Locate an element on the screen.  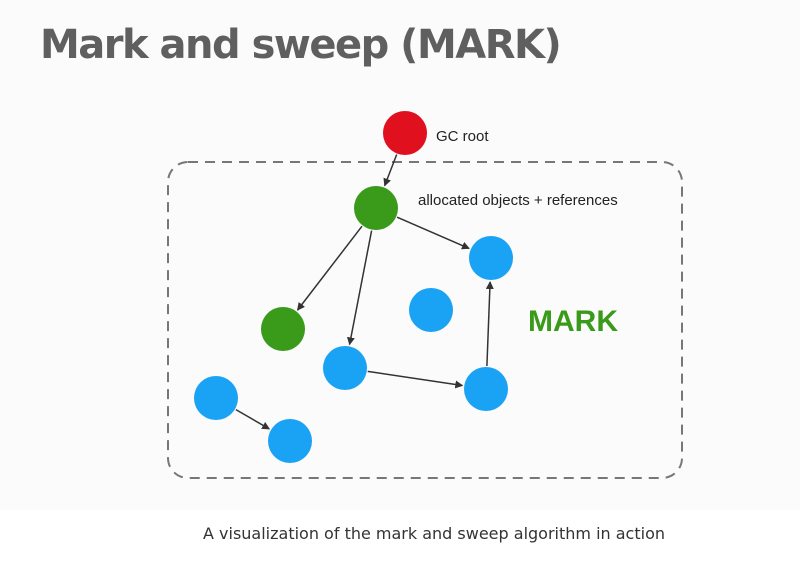
reference-arrow-a-c is located at coordinates (433, 233).